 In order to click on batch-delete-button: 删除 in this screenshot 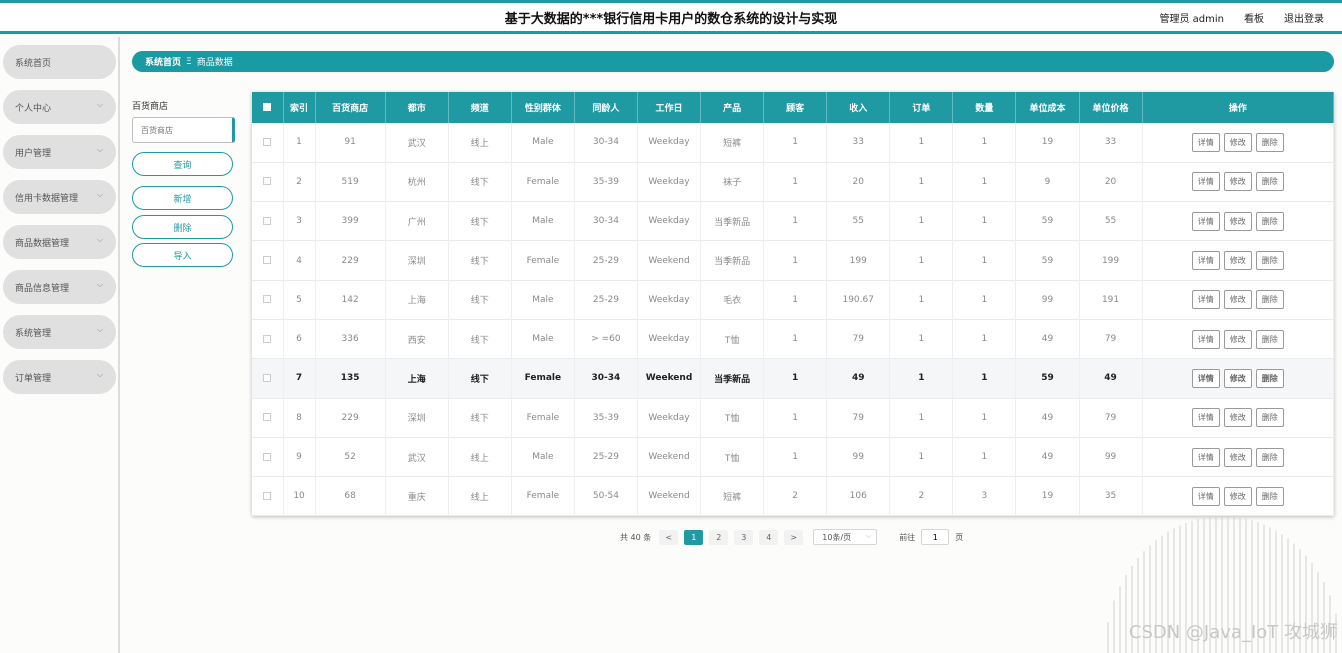, I will do `click(182, 227)`.